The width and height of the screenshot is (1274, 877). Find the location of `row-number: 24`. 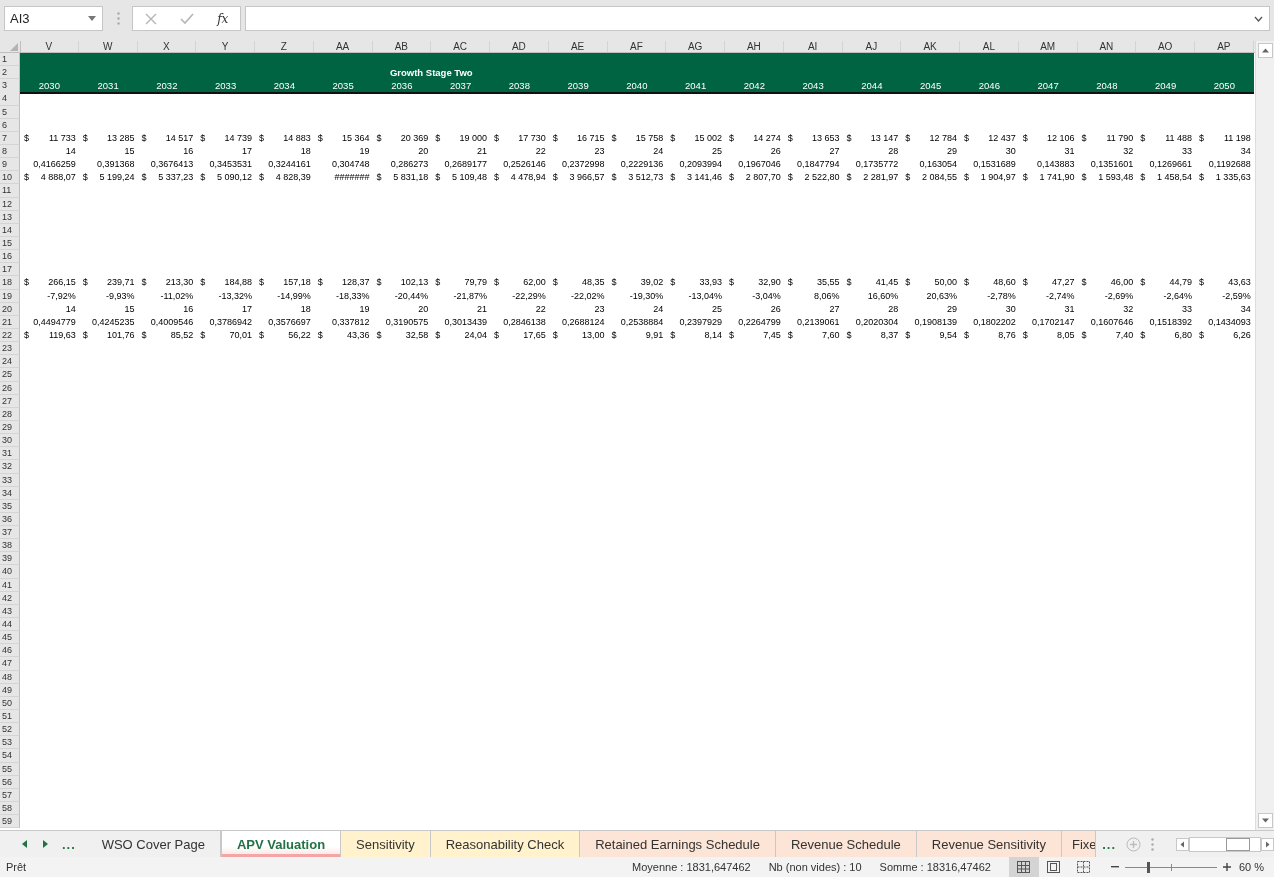

row-number: 24 is located at coordinates (10, 362).